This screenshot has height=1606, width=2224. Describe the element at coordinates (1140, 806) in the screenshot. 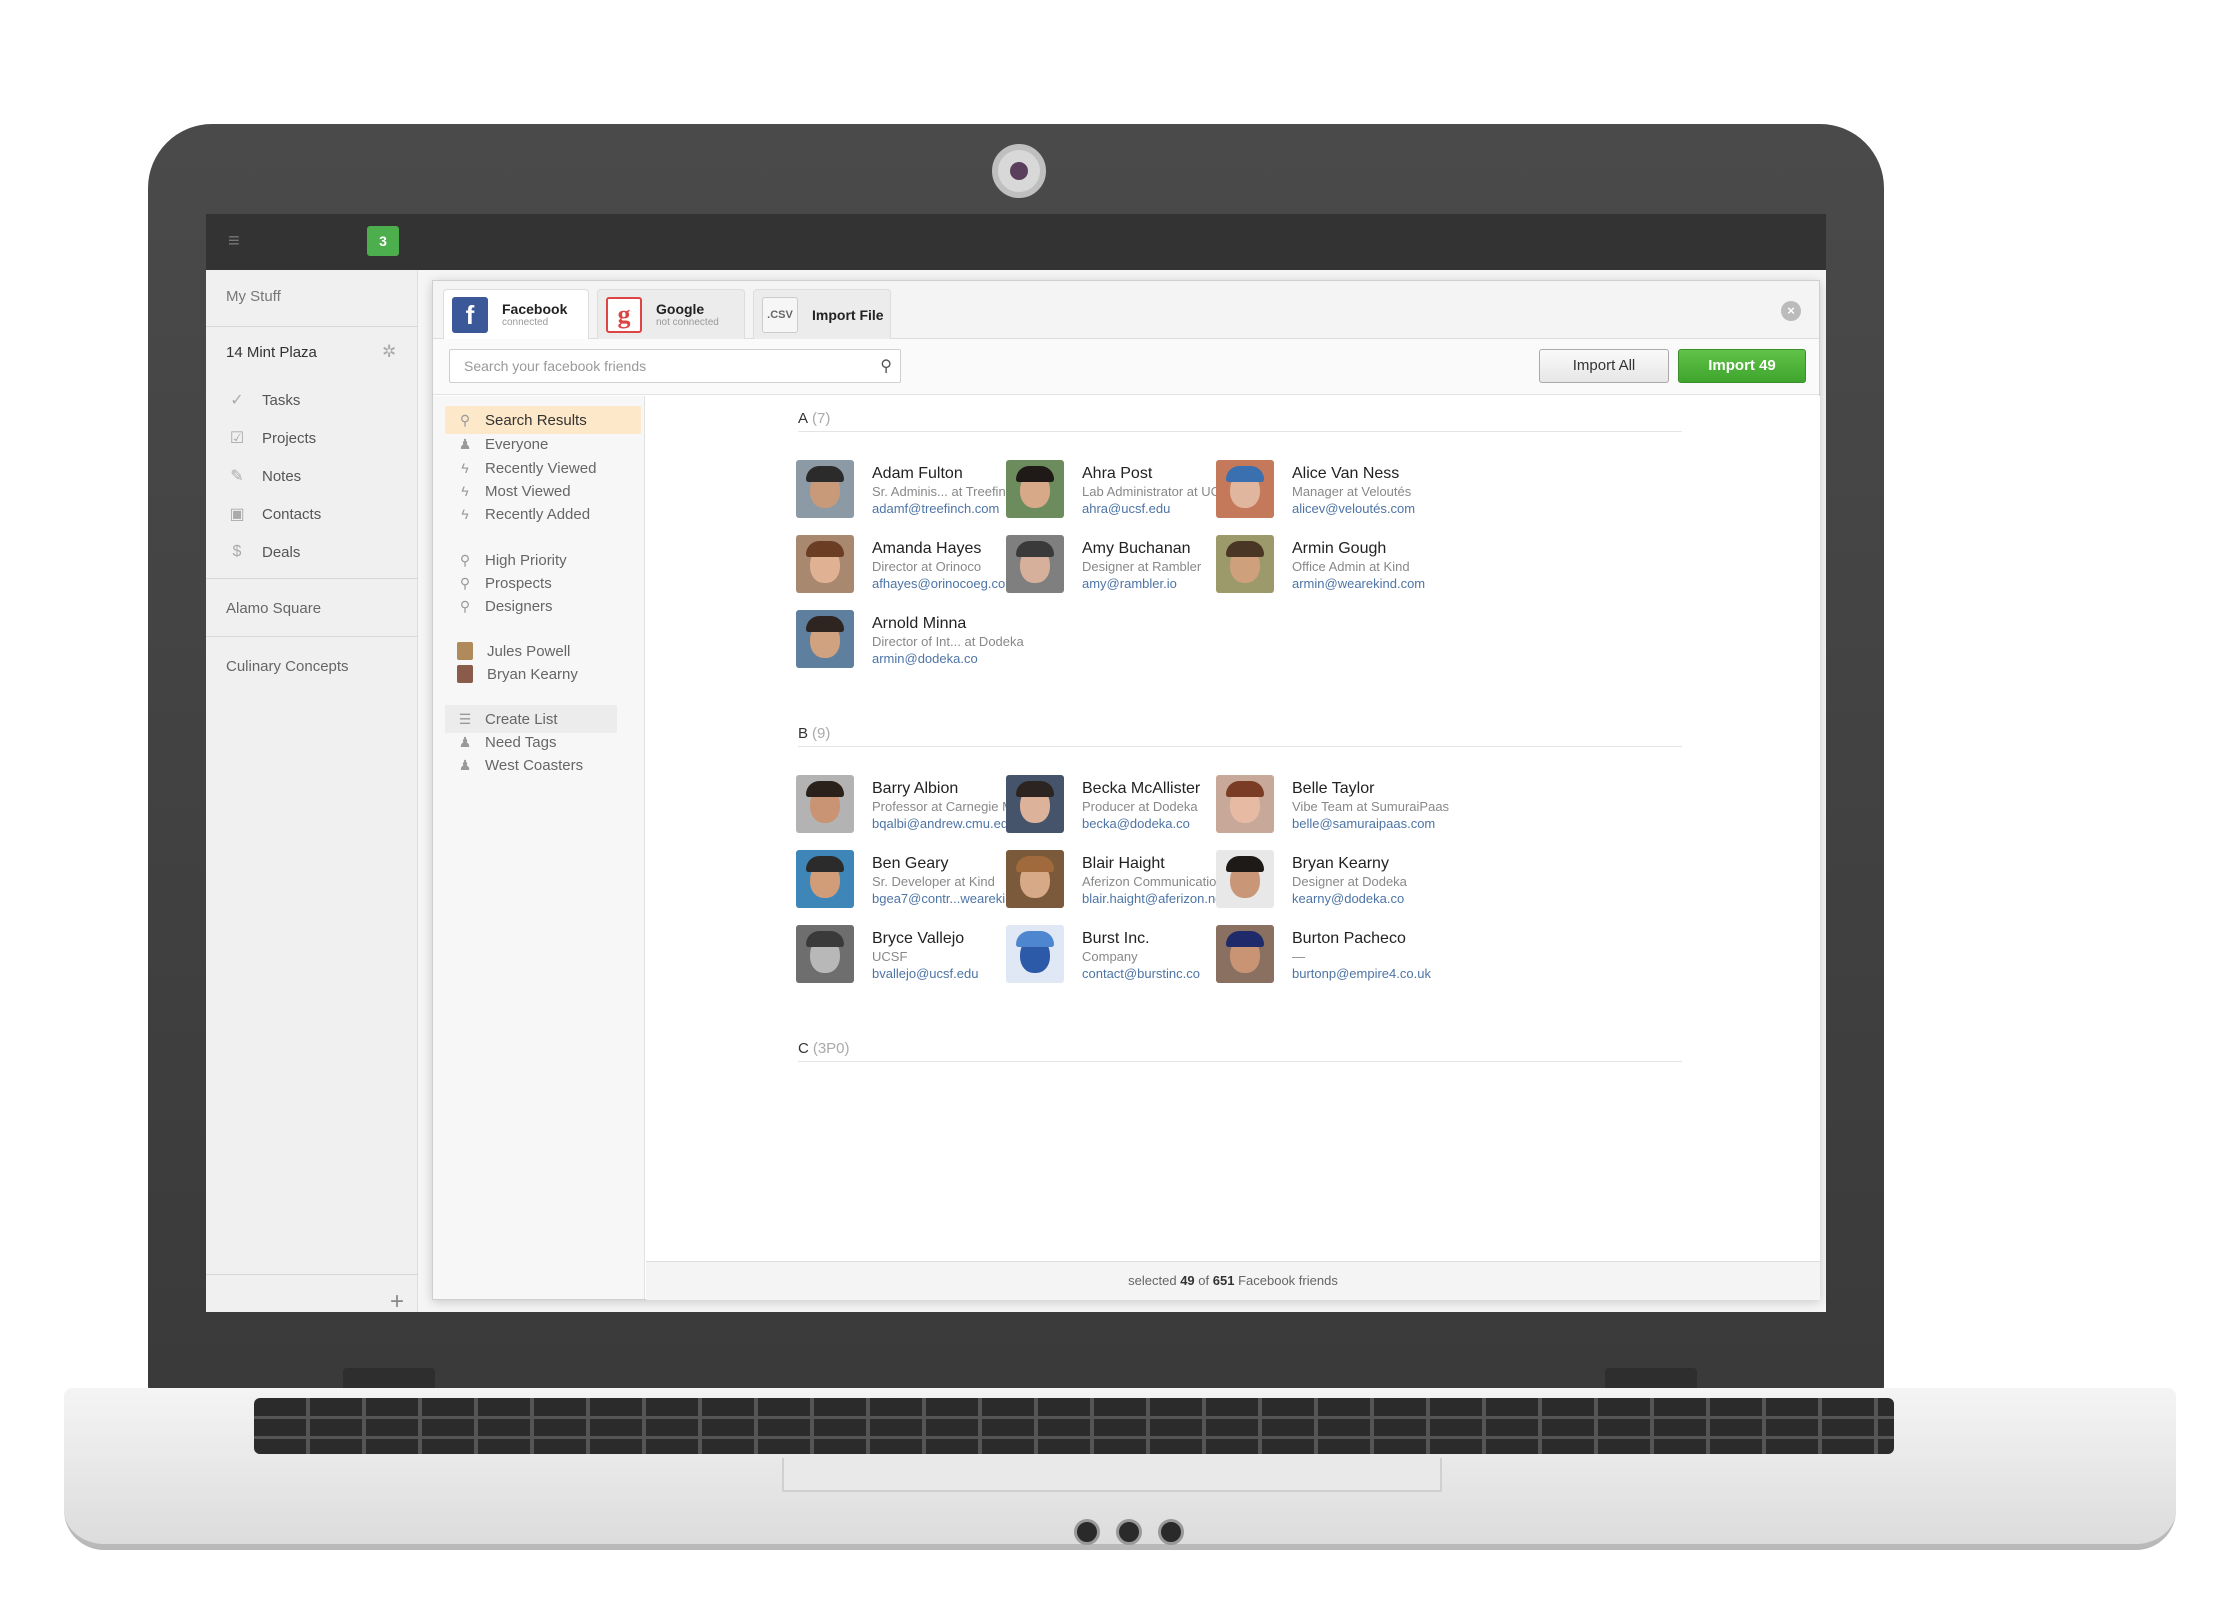

I see `contact-title: Producer at Dodeka` at that location.